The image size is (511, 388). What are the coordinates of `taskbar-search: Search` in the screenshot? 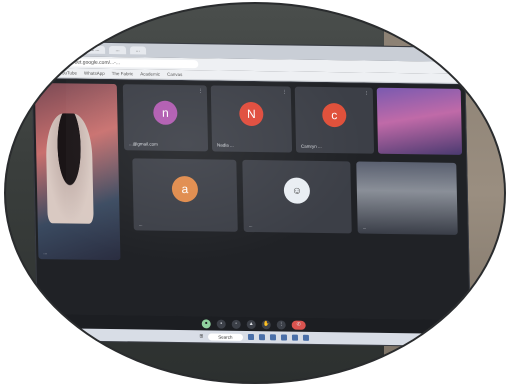 It's located at (225, 336).